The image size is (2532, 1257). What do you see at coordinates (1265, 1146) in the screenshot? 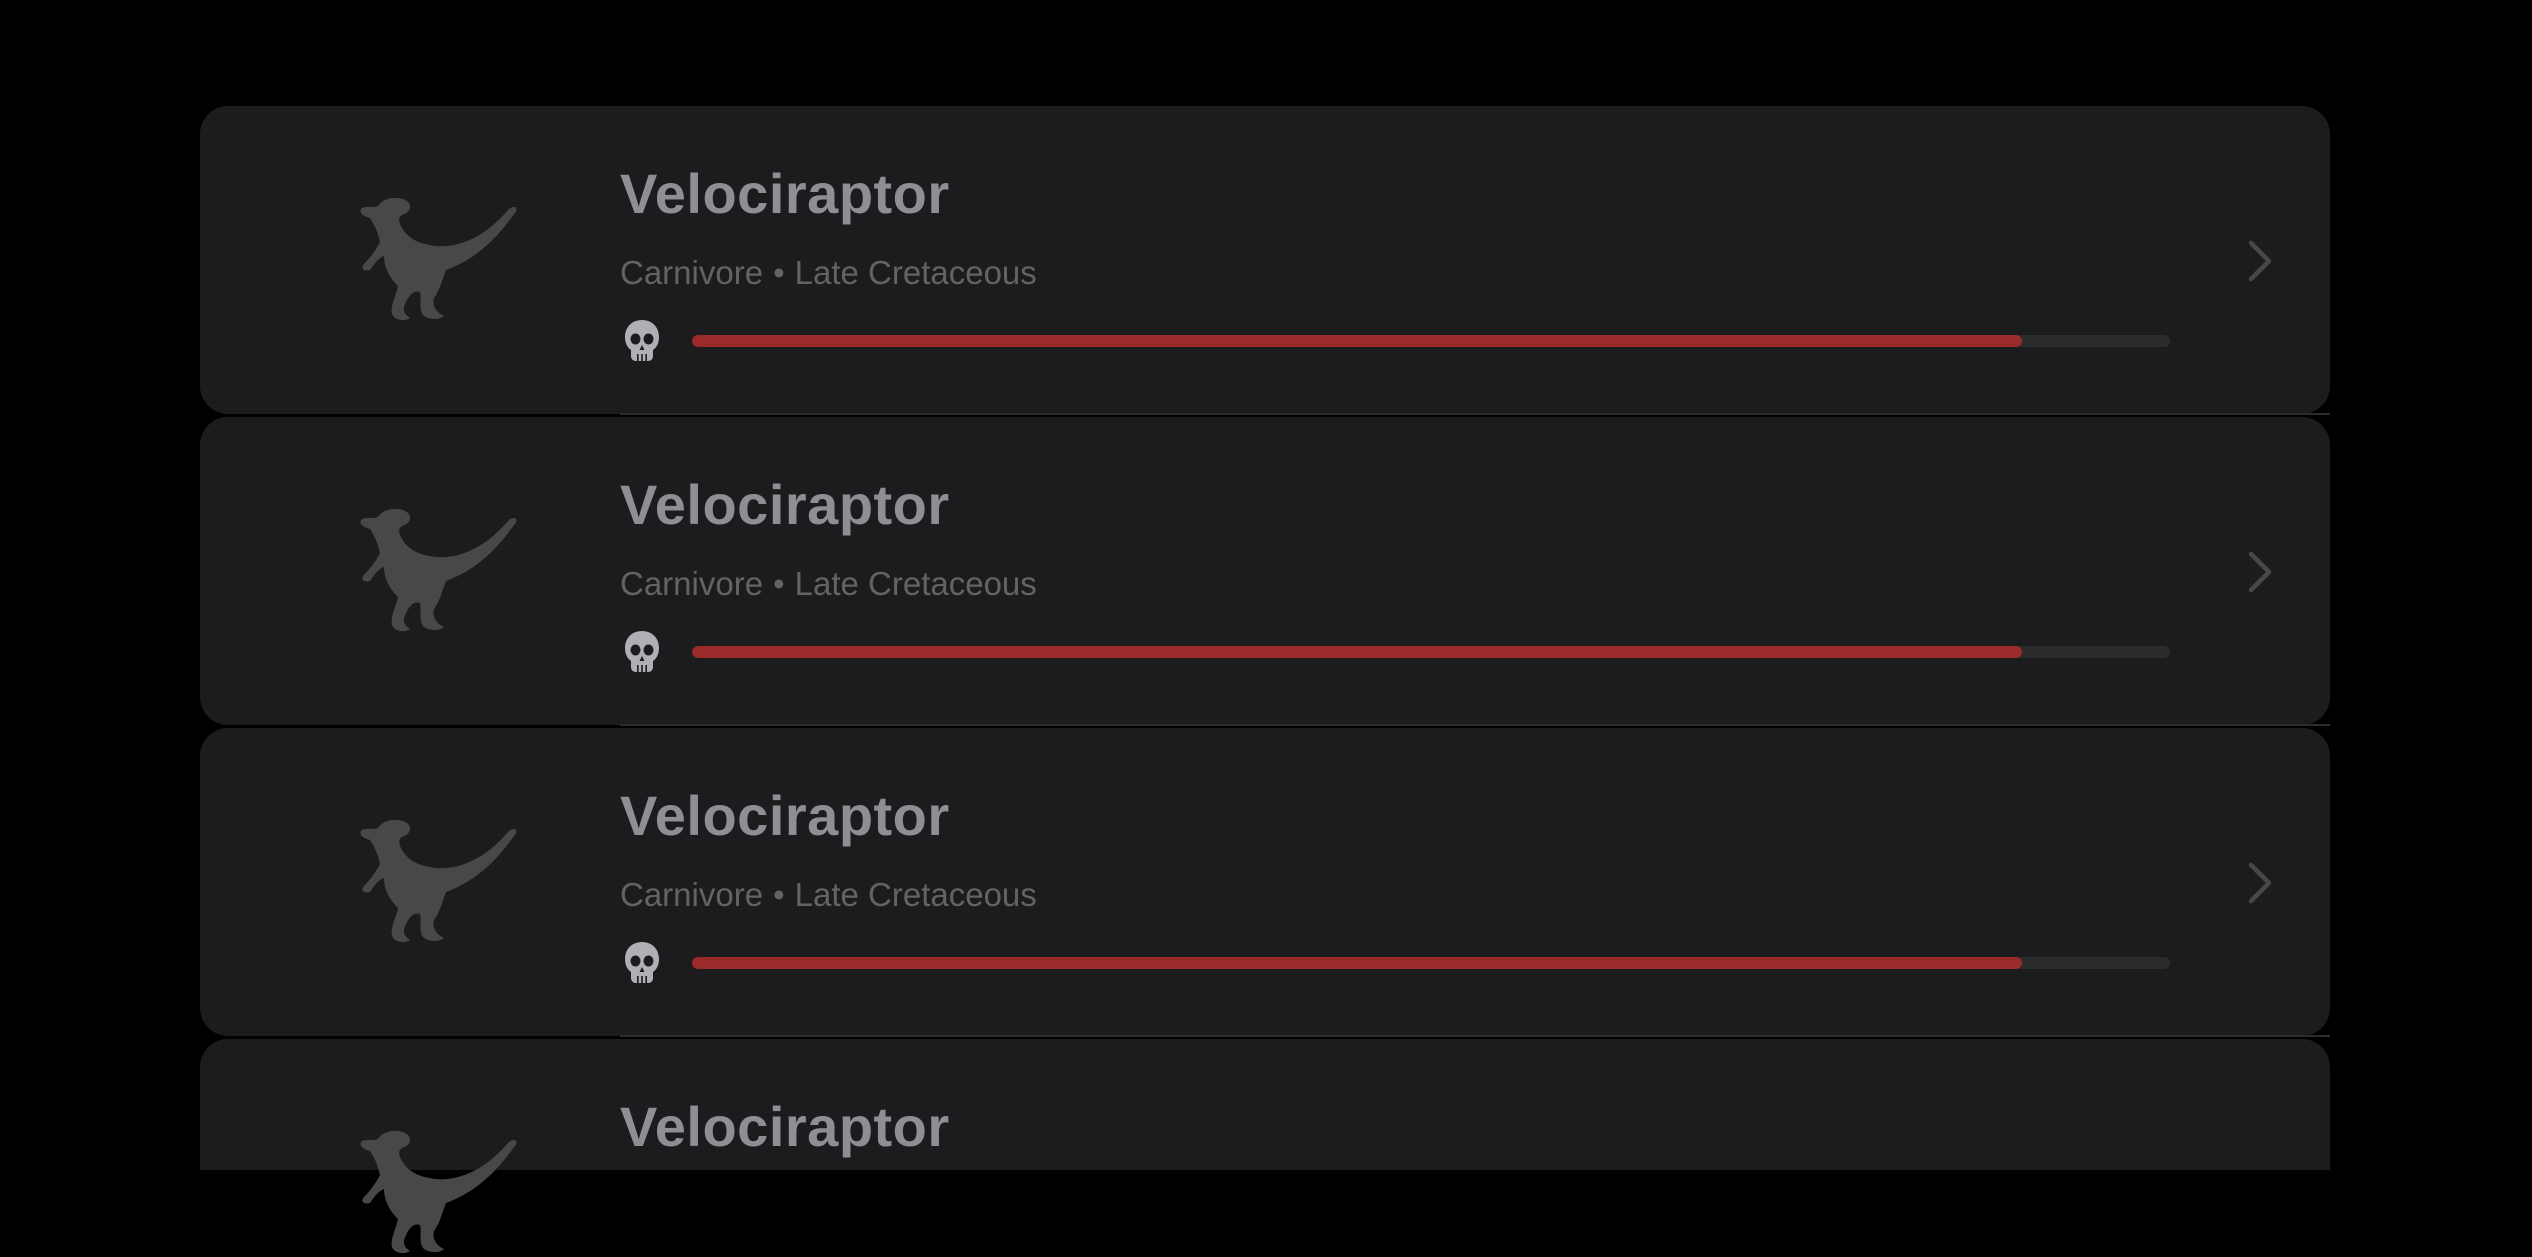
I see `dinosaur-row: Velociraptor` at bounding box center [1265, 1146].